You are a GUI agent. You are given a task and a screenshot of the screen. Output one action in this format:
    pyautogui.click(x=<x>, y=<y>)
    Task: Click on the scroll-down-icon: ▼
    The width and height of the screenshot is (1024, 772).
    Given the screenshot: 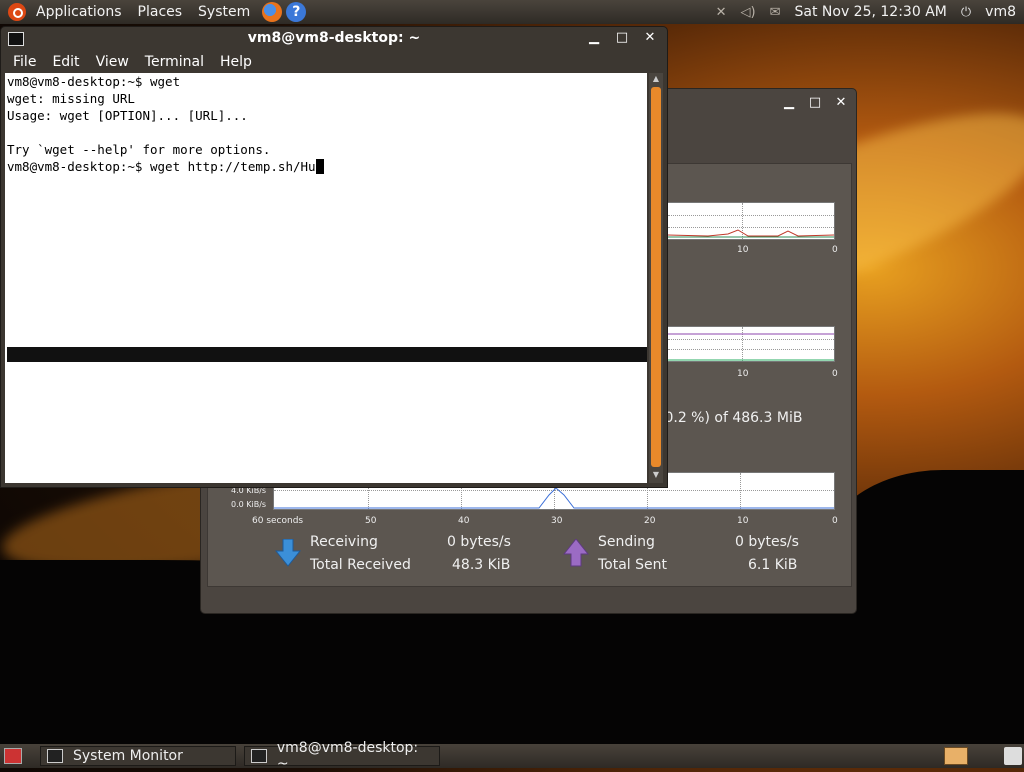 What is the action you would take?
    pyautogui.click(x=656, y=476)
    